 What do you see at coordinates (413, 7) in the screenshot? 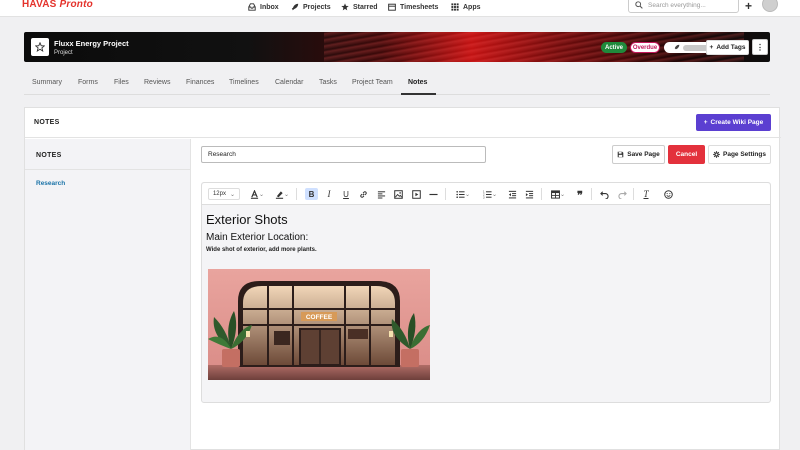
I see `nav-timesheets: Timesheets` at bounding box center [413, 7].